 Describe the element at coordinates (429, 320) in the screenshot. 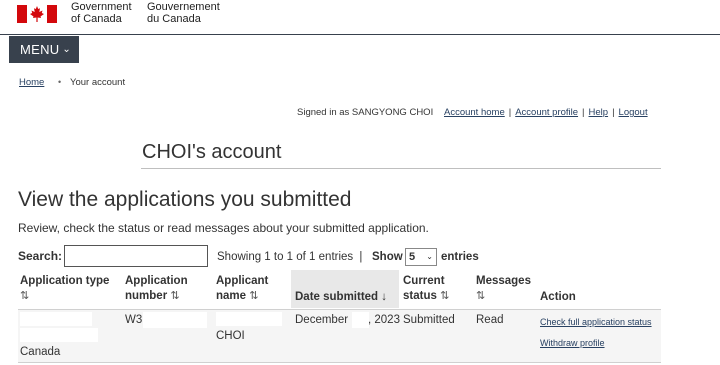

I see `cell-status: Submitted` at that location.